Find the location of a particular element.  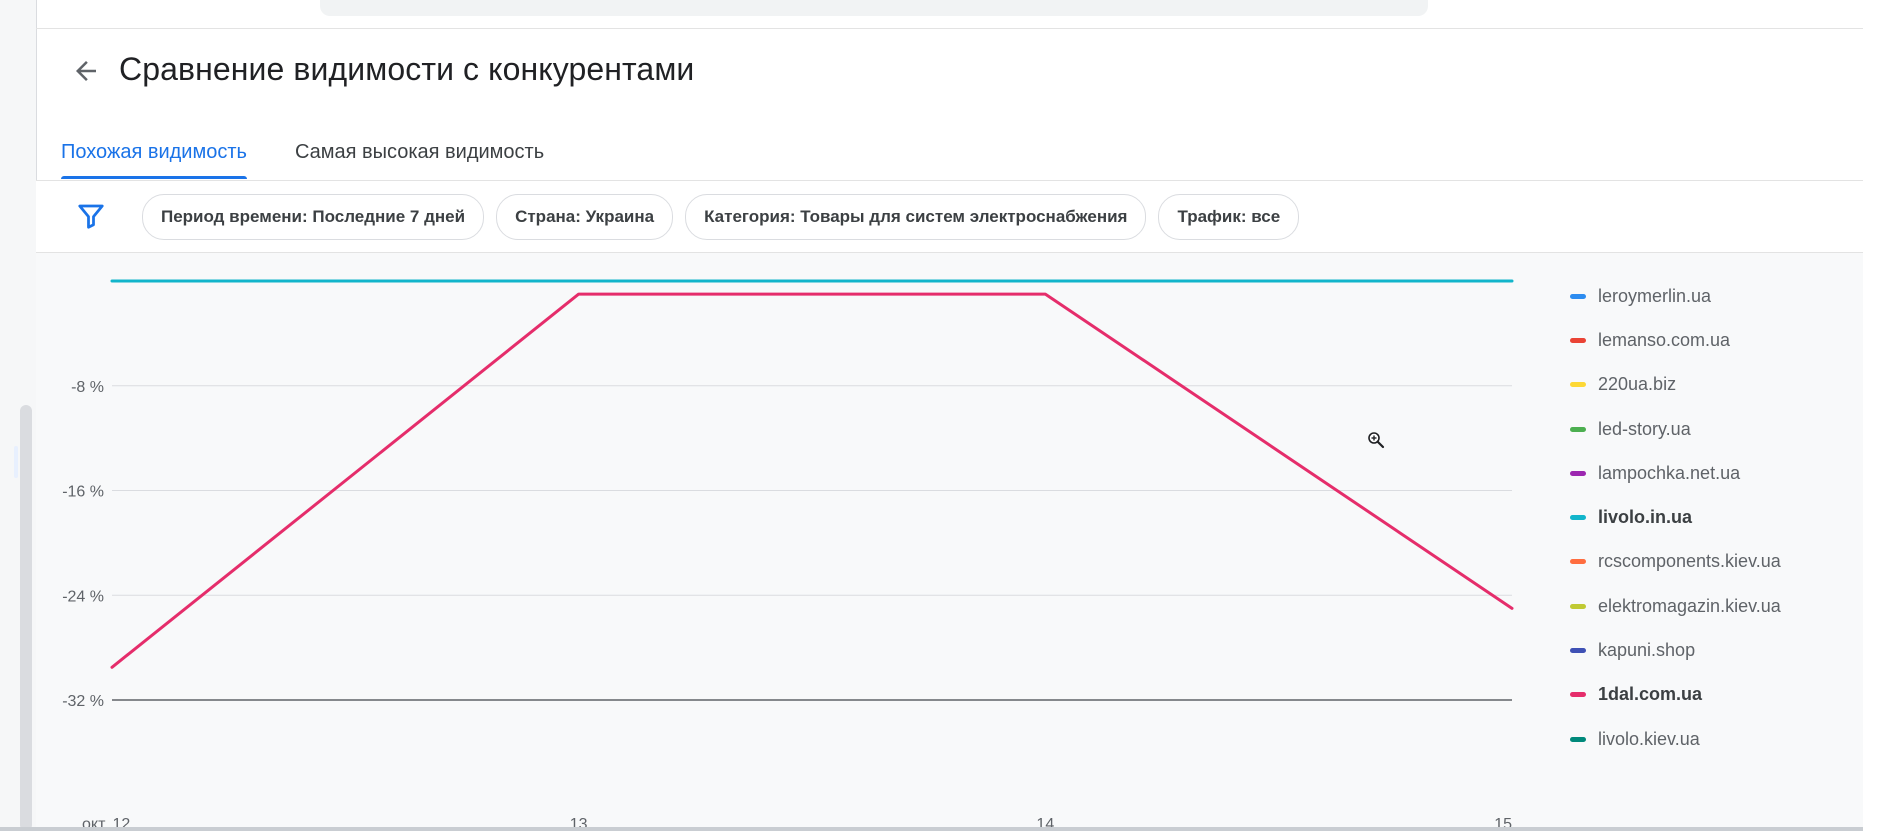

legend-label: 1dal.com.ua is located at coordinates (1650, 694).